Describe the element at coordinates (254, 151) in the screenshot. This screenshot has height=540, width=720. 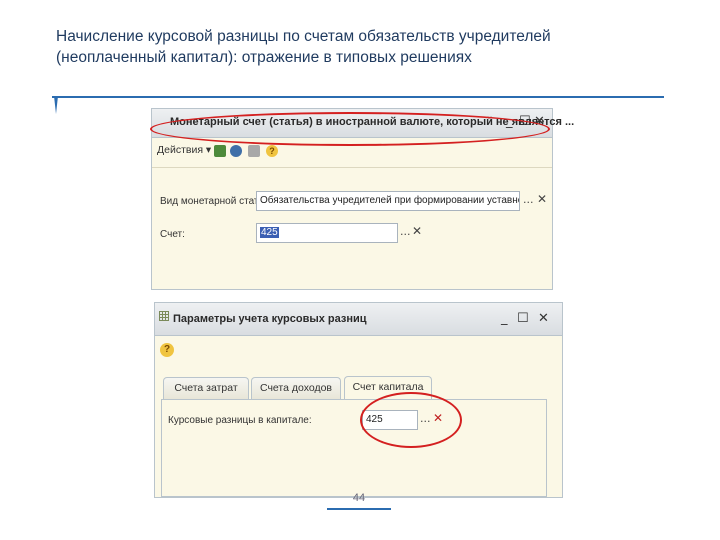
I see `lock-icon` at that location.